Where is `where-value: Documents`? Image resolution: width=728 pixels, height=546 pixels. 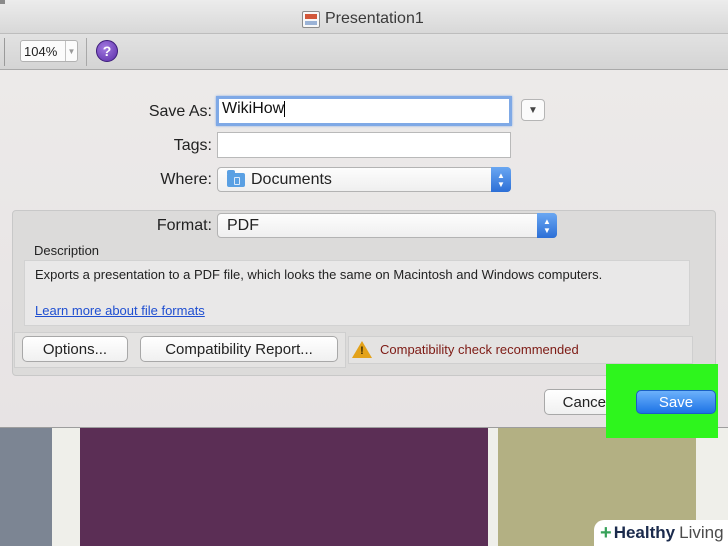
where-value: Documents is located at coordinates (291, 179).